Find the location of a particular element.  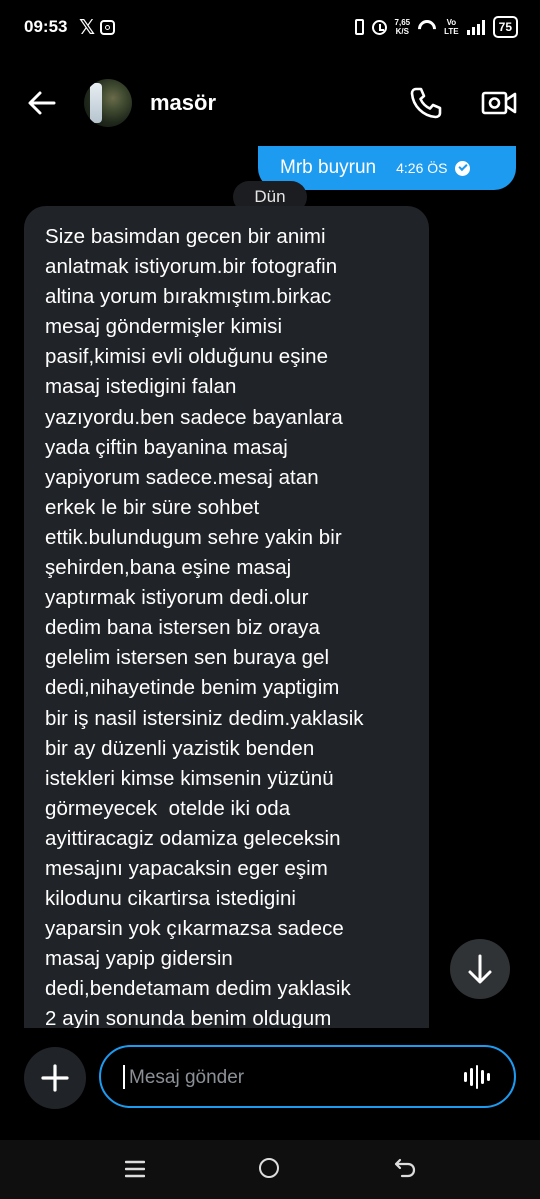

phone-icon is located at coordinates (426, 103).